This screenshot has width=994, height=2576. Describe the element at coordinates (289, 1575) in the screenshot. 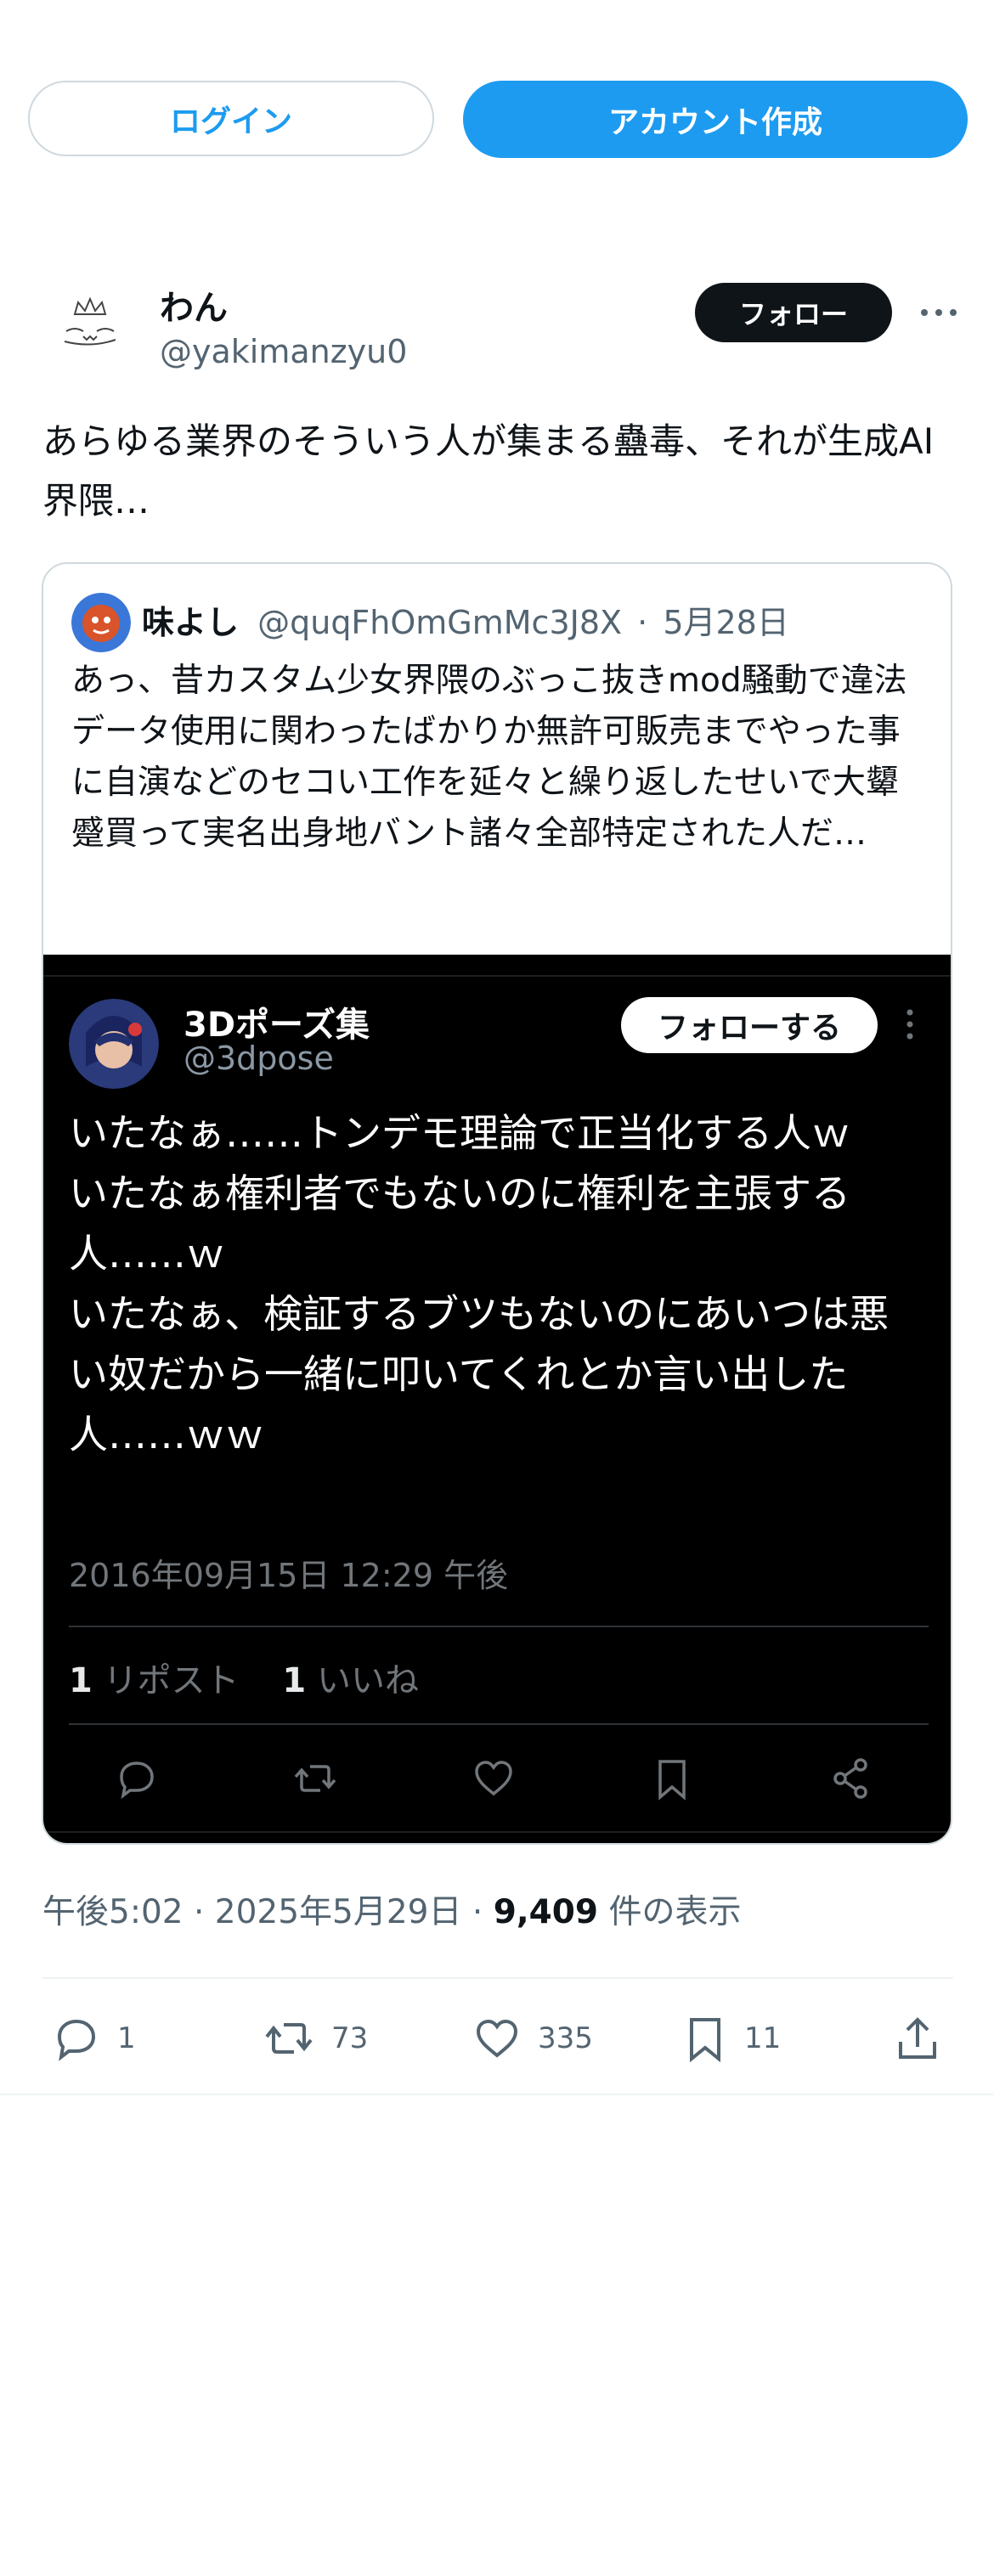

I see `embedded-timestamp: 2016年09月15日 12:29 午後` at that location.